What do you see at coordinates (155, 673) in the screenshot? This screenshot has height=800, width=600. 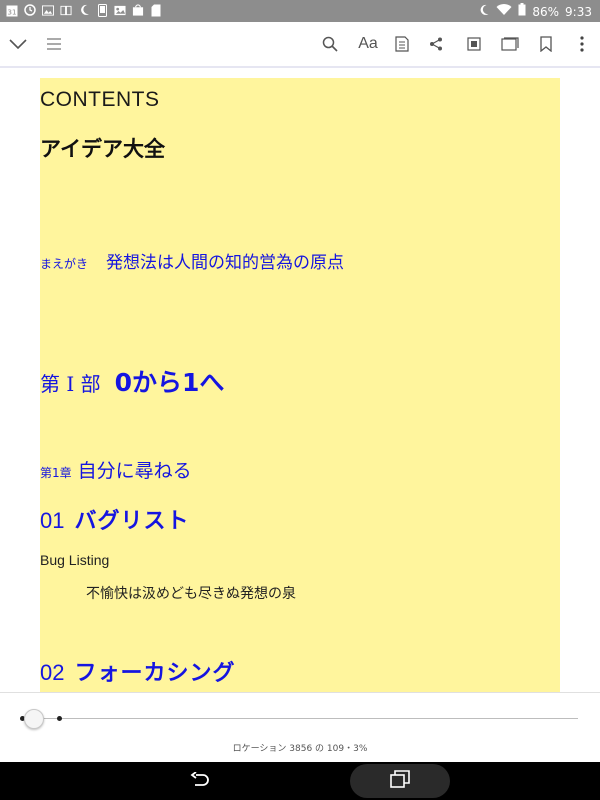 I see `section-title: フォーカシング` at bounding box center [155, 673].